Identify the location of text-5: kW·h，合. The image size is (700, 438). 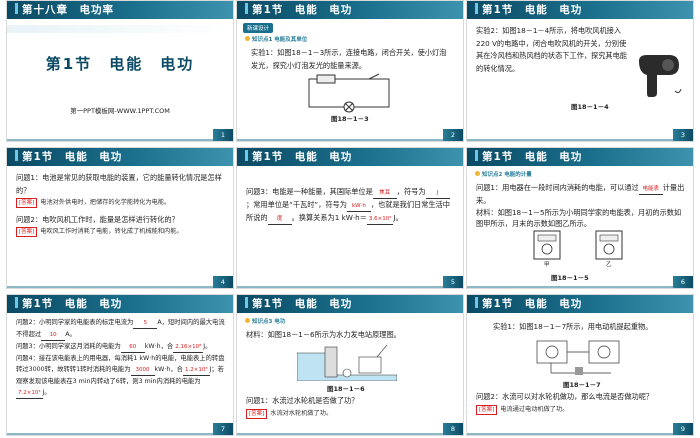
(159, 346).